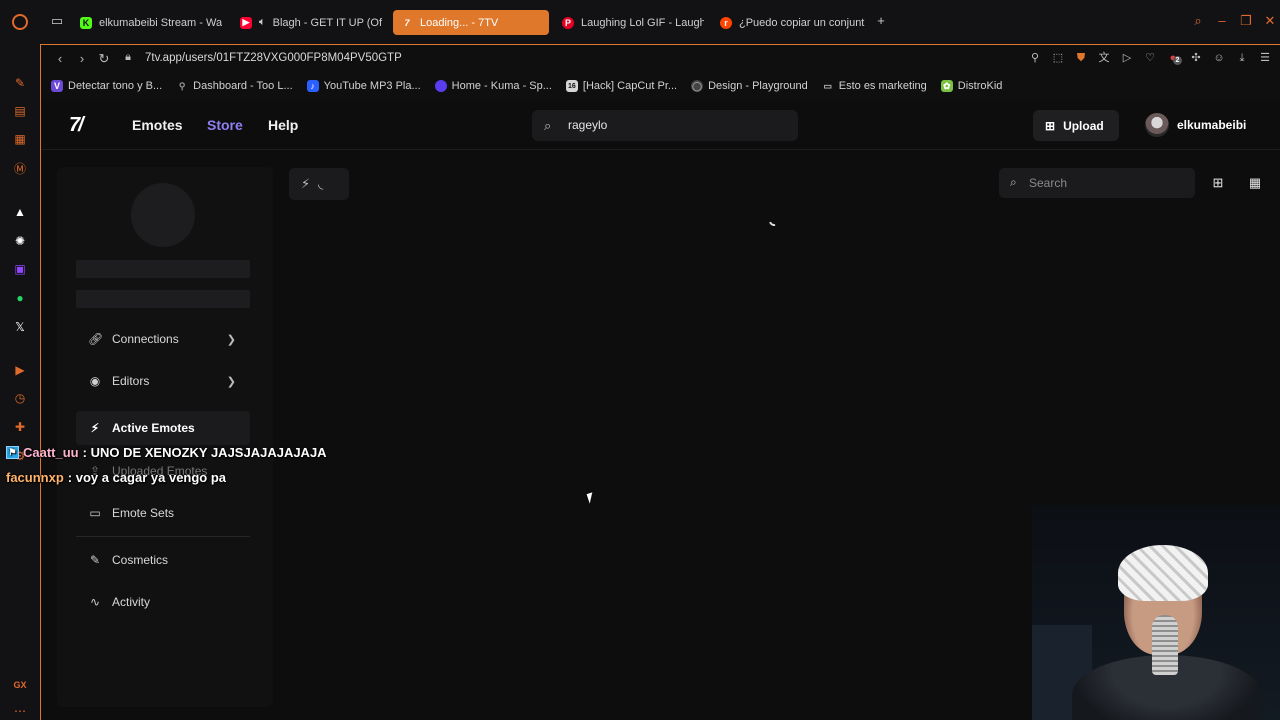  I want to click on site-search-input, so click(678, 125).